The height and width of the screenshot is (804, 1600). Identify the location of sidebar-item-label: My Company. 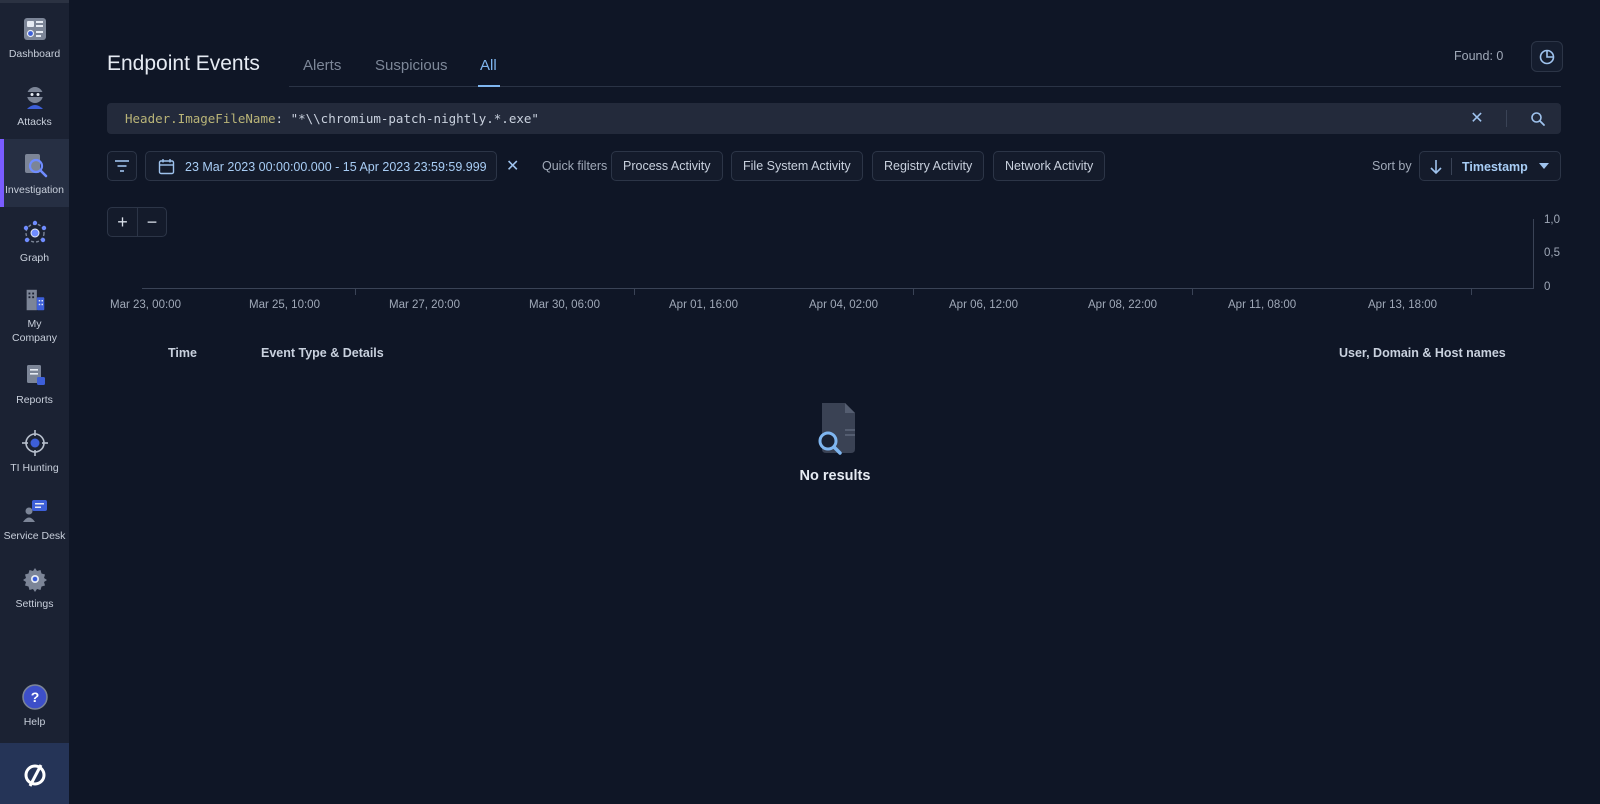
(34, 331).